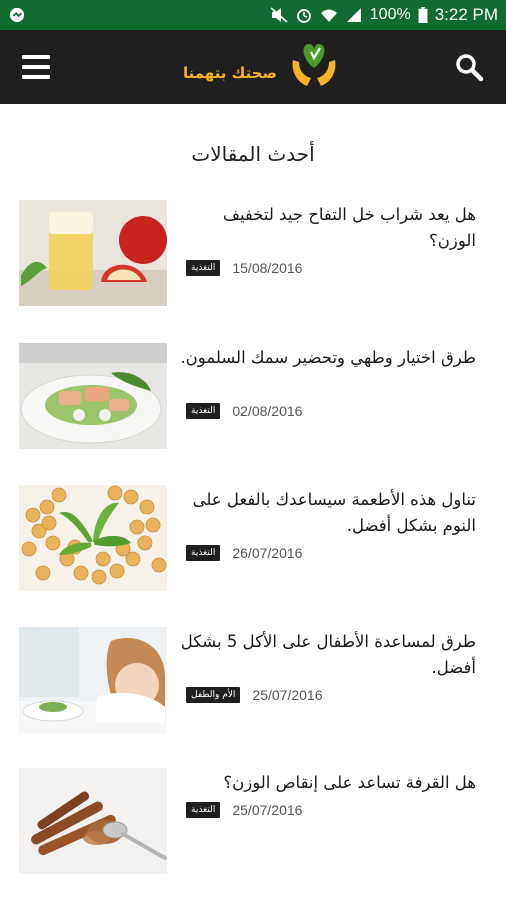 This screenshot has height=900, width=506. Describe the element at coordinates (328, 783) in the screenshot. I see `article-title: هل القرفة تساعد على إنقاص الوزن؟` at that location.